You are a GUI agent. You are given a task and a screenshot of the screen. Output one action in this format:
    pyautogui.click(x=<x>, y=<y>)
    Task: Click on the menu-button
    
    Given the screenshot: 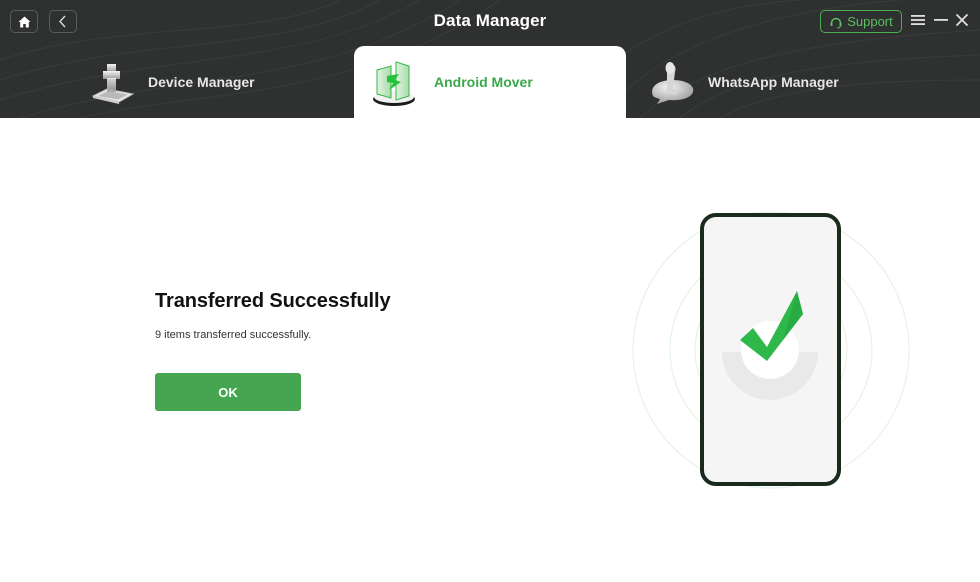 What is the action you would take?
    pyautogui.click(x=918, y=20)
    